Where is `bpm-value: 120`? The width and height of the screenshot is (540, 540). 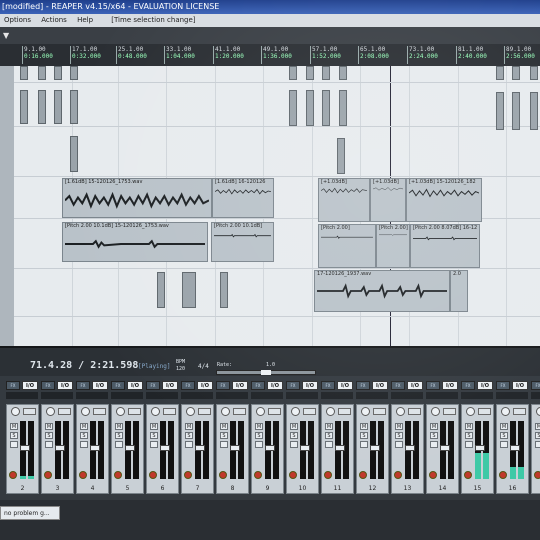 bpm-value: 120 is located at coordinates (180, 369).